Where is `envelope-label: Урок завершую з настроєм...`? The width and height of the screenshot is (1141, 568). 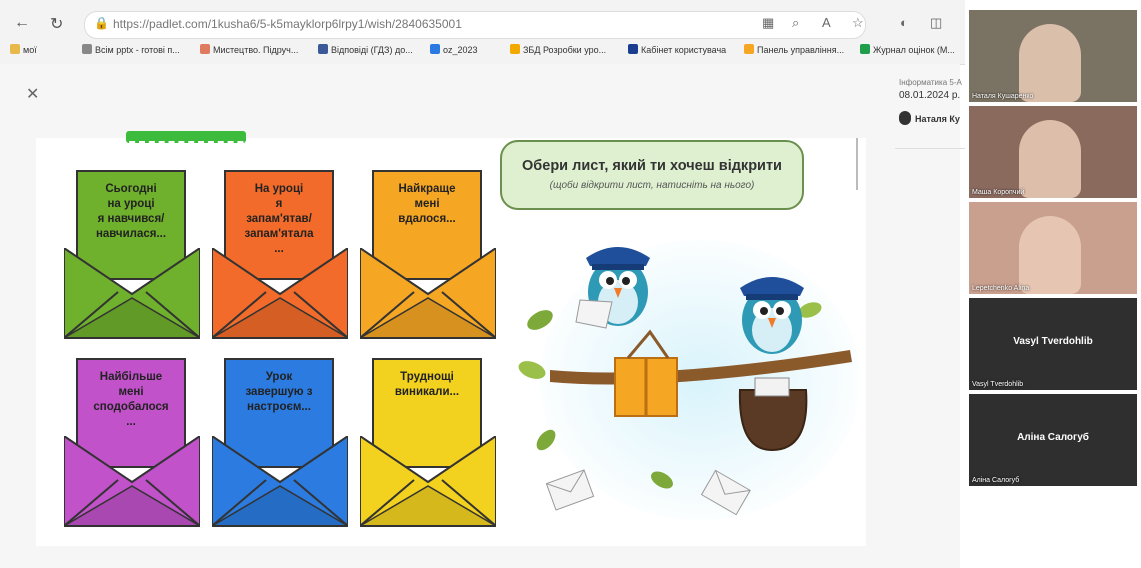
envelope-label: Урок завершую з настроєм... is located at coordinates (279, 392).